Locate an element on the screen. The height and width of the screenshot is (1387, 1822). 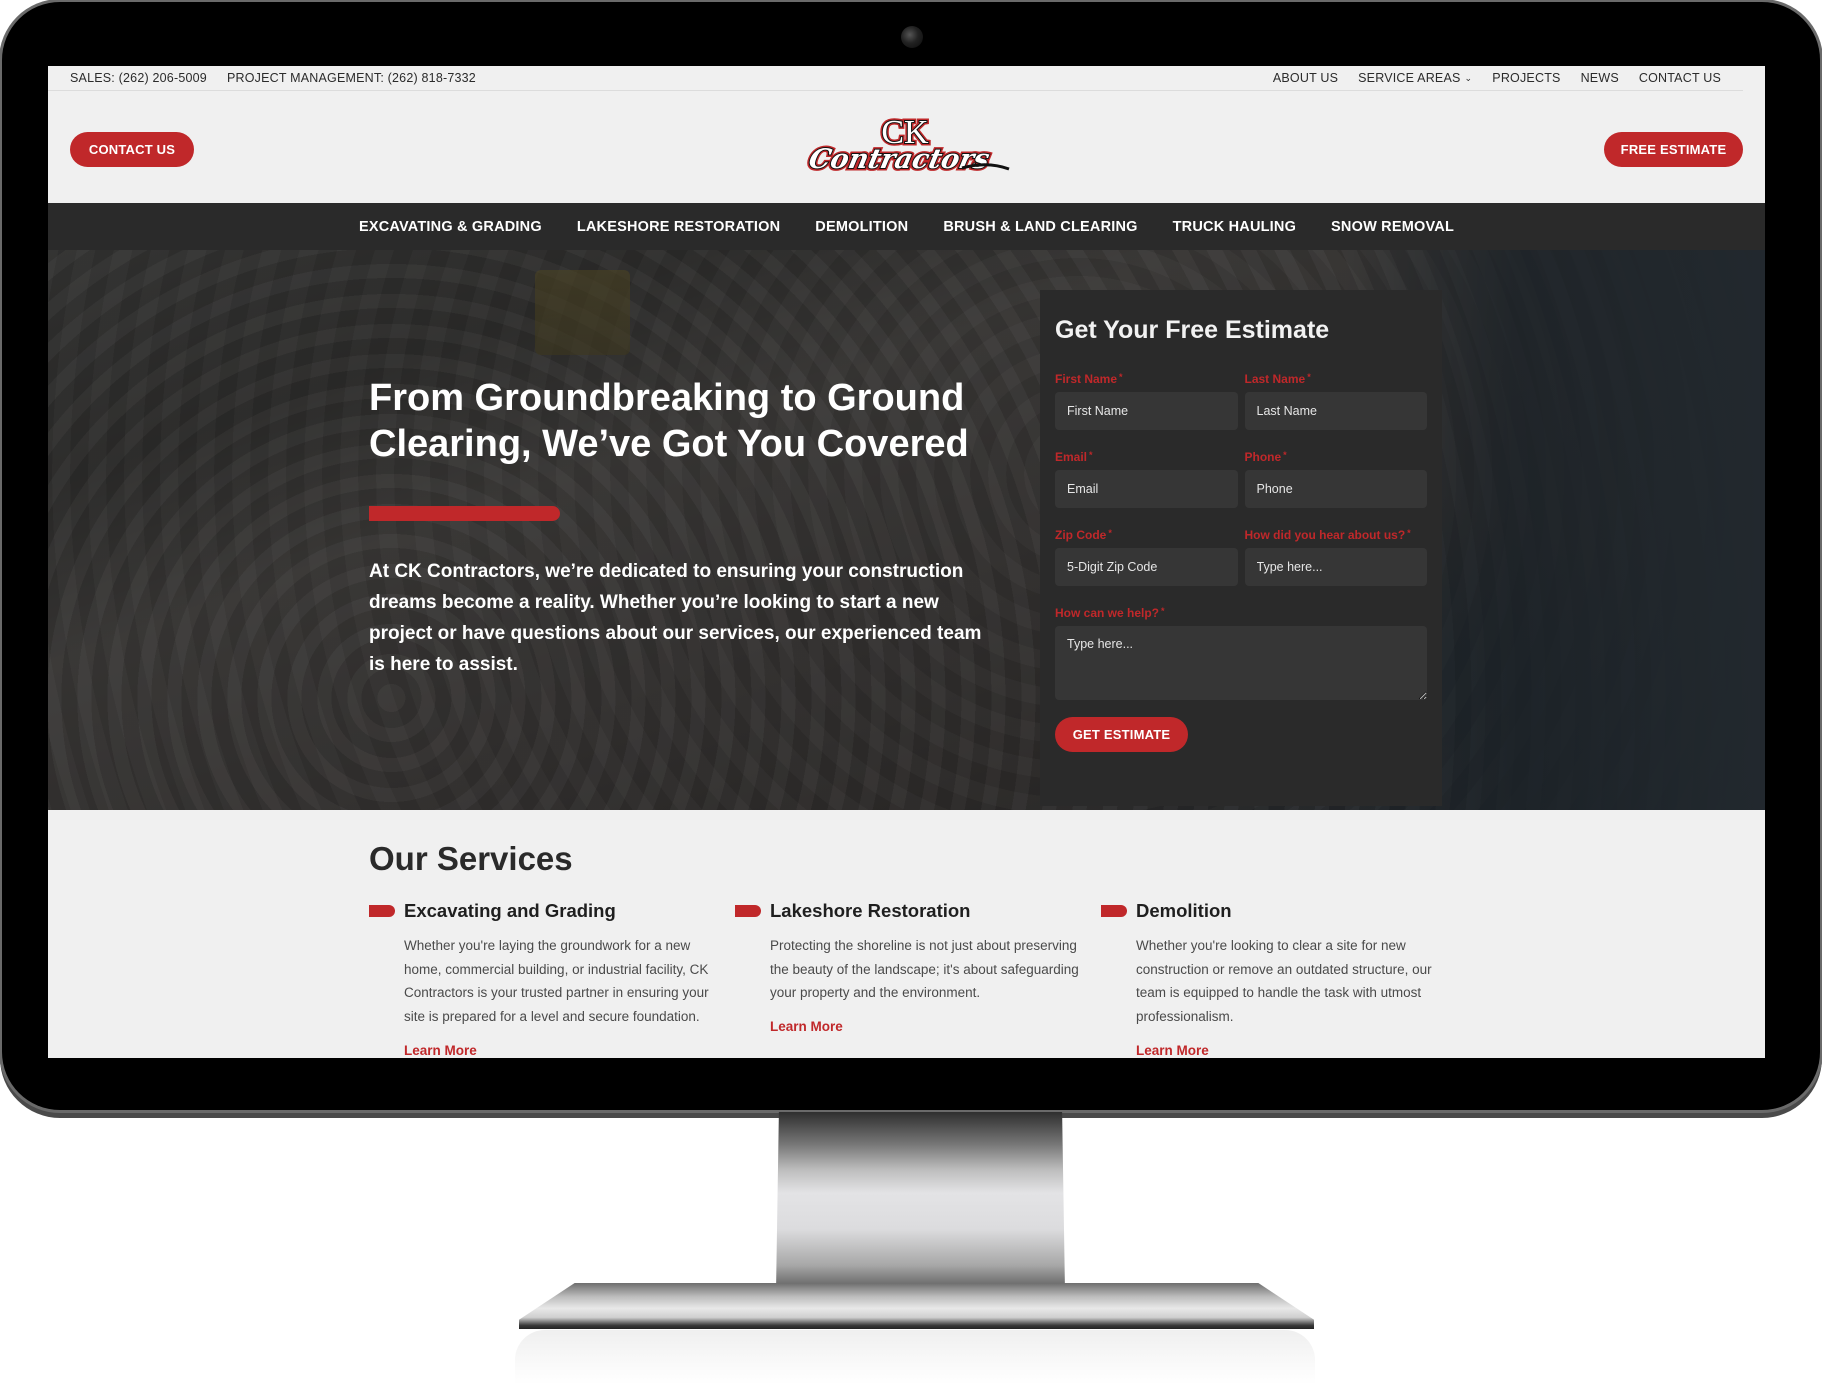
top-nav-news: NEWS is located at coordinates (1600, 78).